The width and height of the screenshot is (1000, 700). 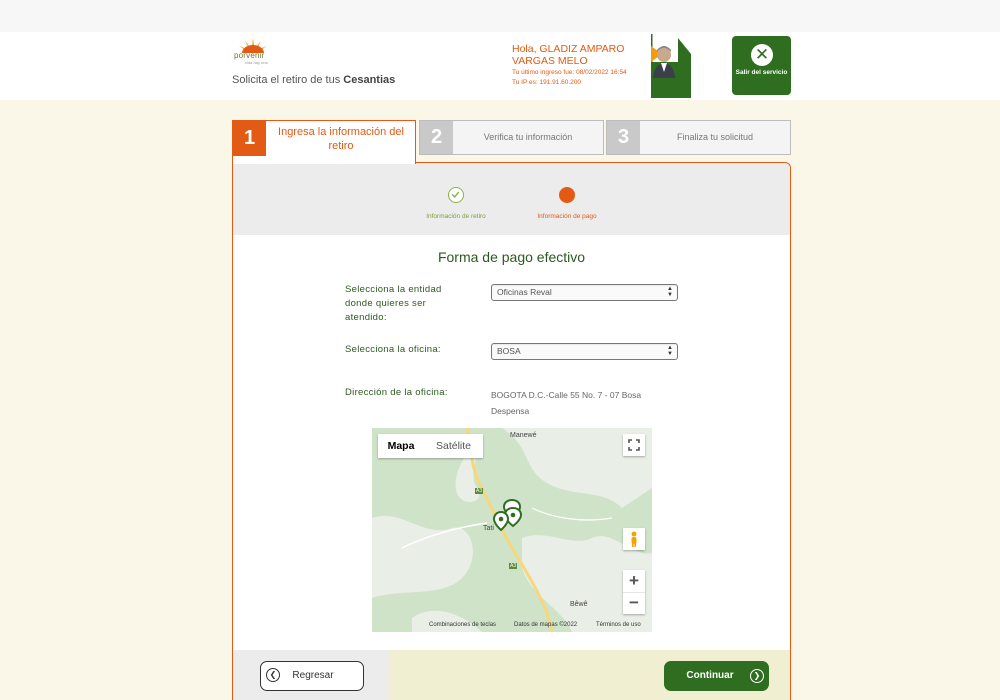 I want to click on map-shortcuts-link: Combinaciones de teclas, so click(x=462, y=625).